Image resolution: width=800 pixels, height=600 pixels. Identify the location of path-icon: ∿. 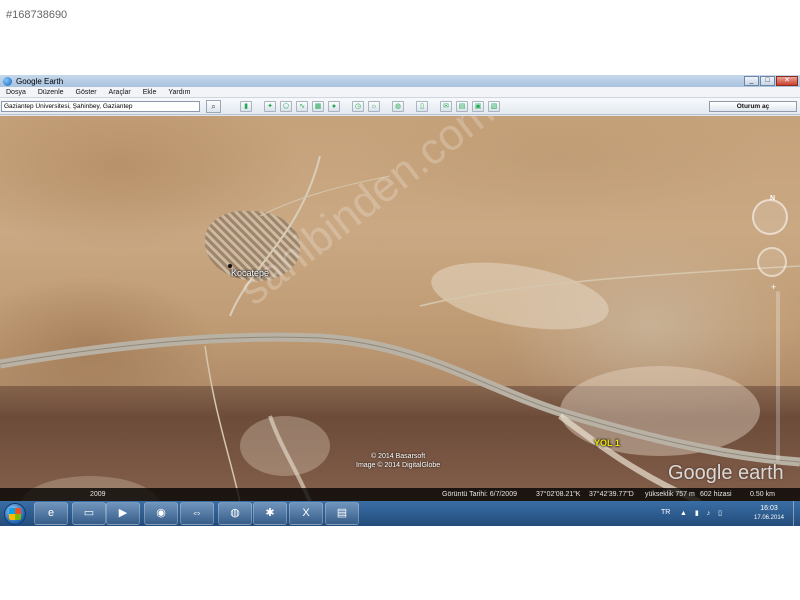
(302, 106).